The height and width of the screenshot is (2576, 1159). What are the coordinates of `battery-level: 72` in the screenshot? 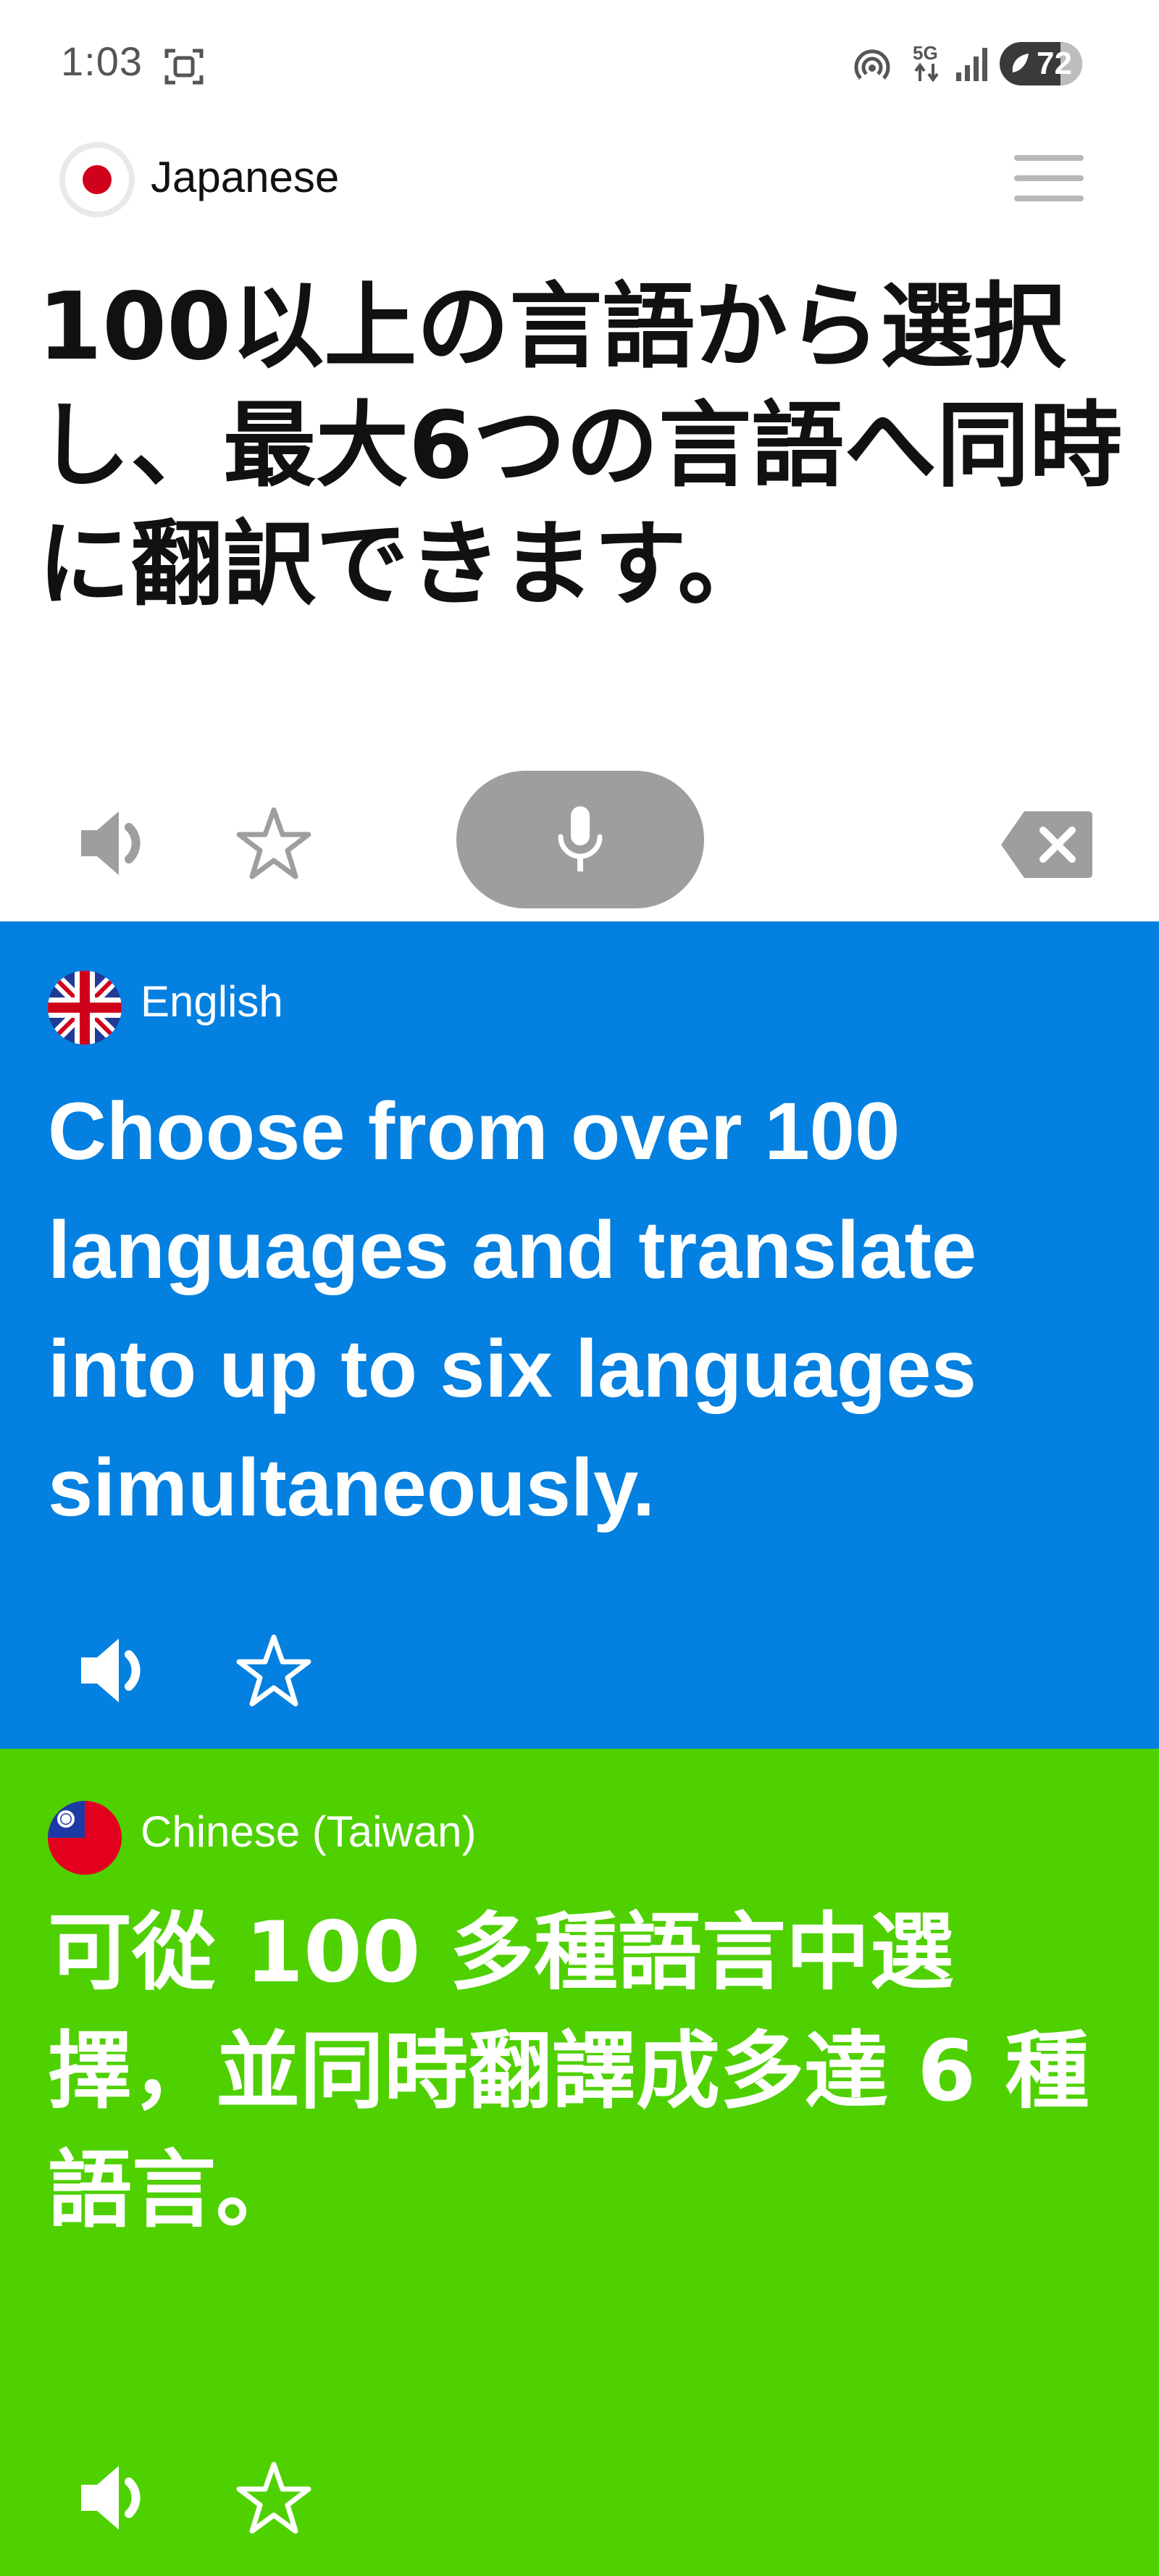 It's located at (1054, 63).